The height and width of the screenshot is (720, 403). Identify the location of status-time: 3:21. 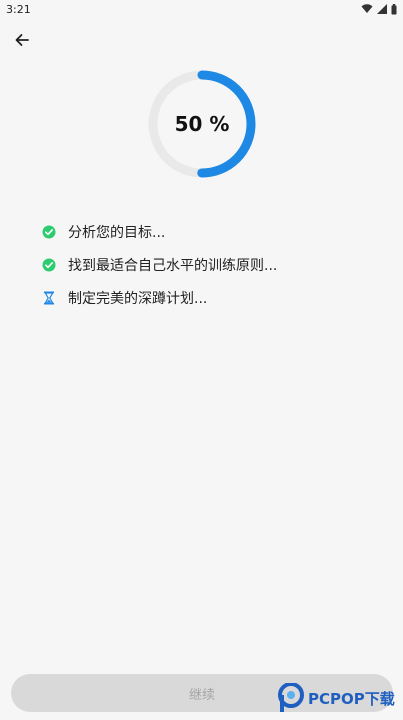
(18, 9).